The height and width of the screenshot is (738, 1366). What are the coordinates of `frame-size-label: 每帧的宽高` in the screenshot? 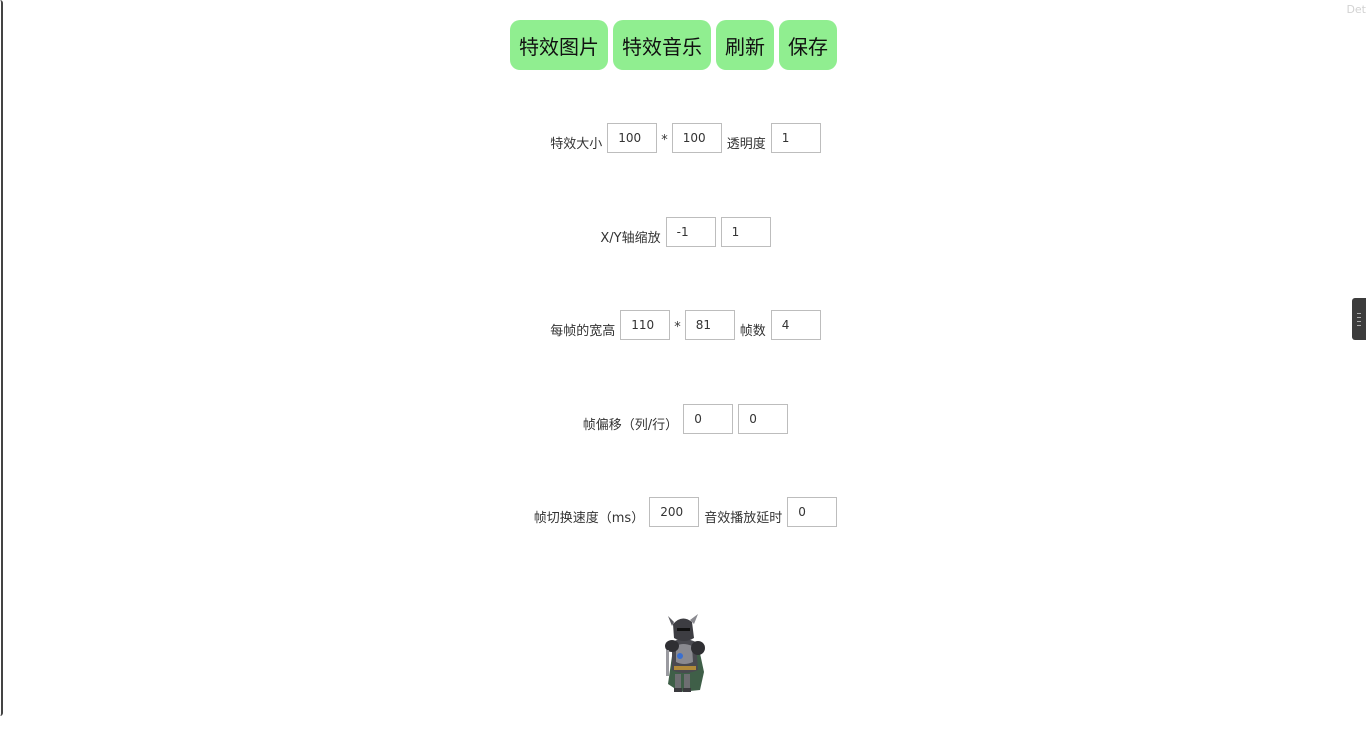 It's located at (583, 331).